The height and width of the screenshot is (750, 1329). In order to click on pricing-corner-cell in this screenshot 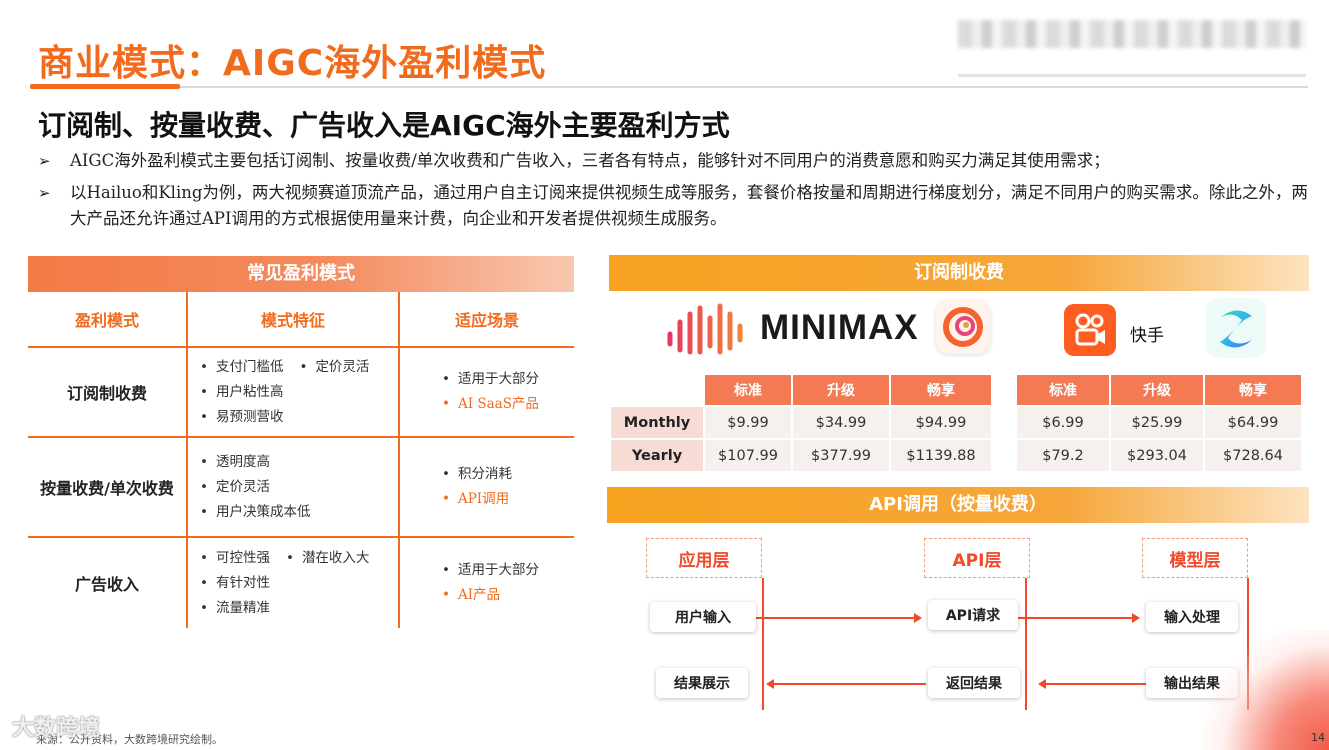, I will do `click(657, 390)`.